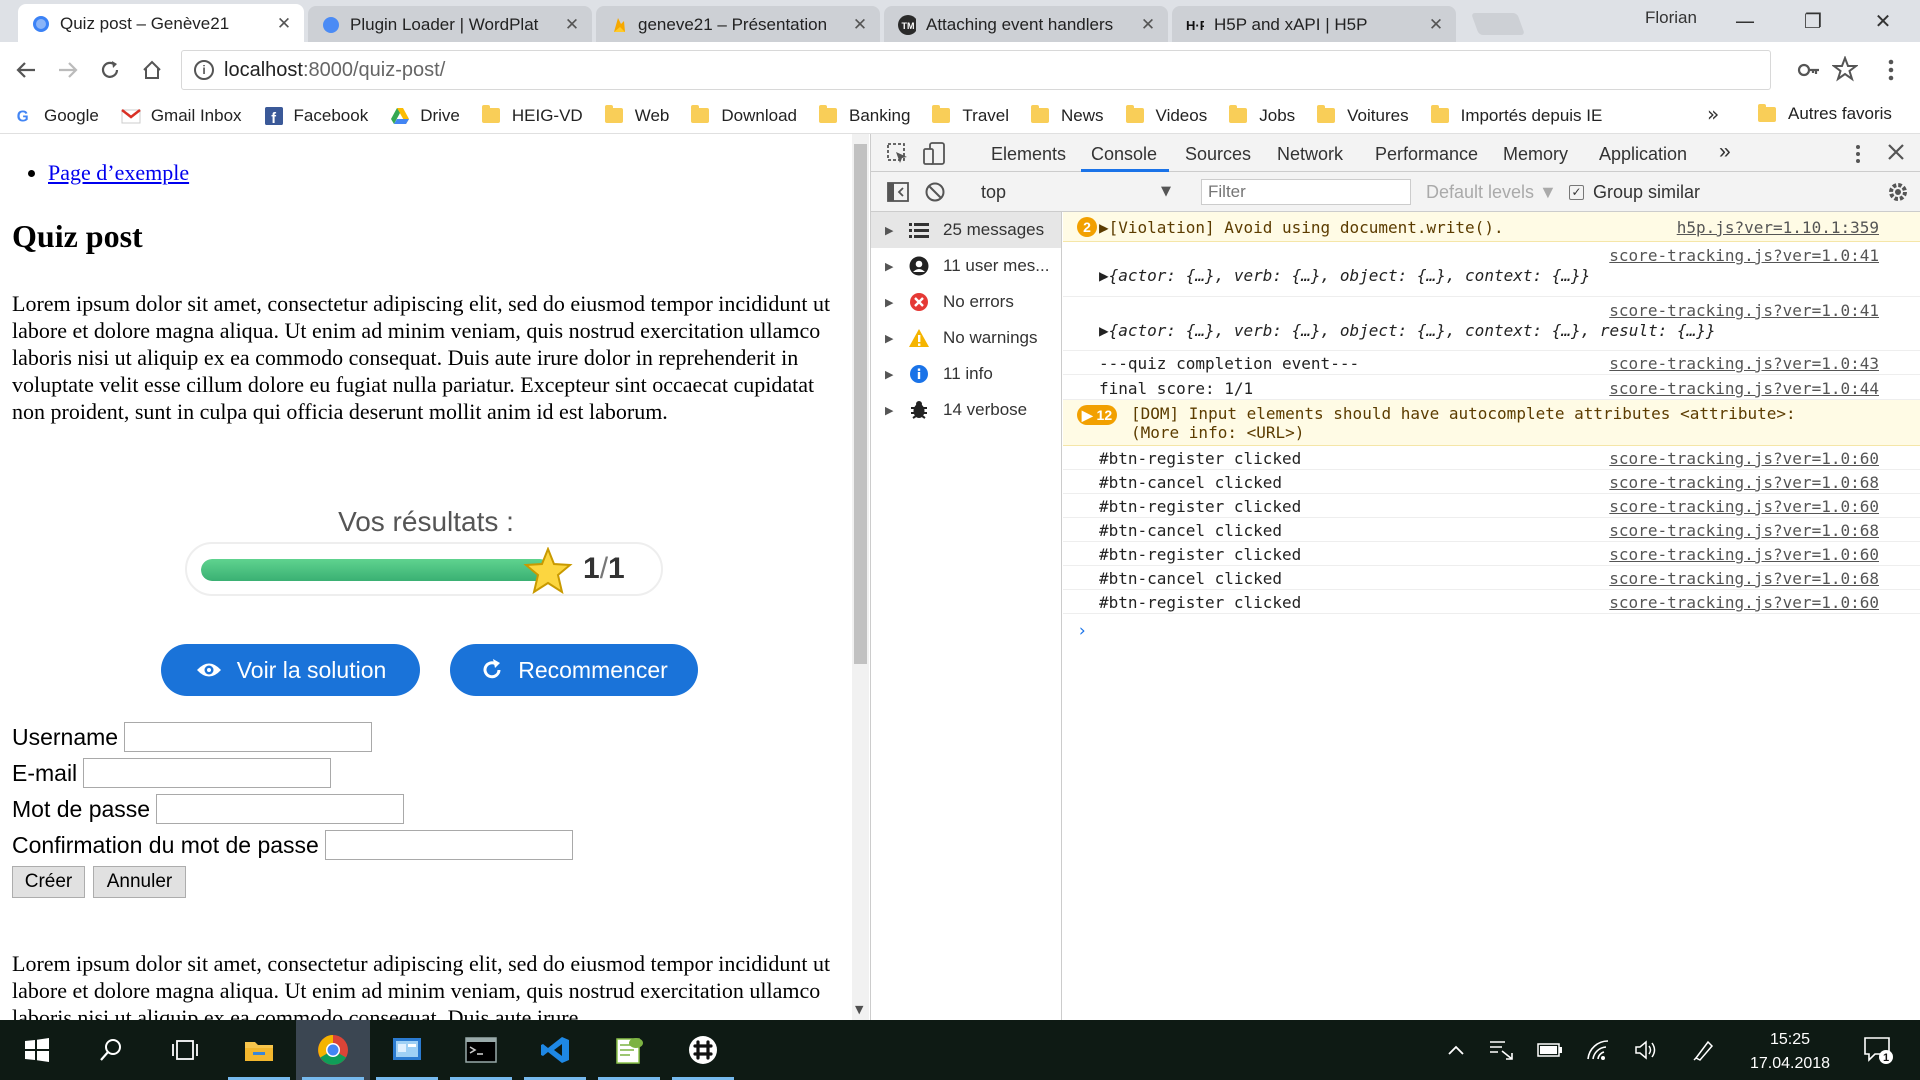 This screenshot has height=1080, width=1920. Describe the element at coordinates (1306, 192) in the screenshot. I see `console-filter-input` at that location.